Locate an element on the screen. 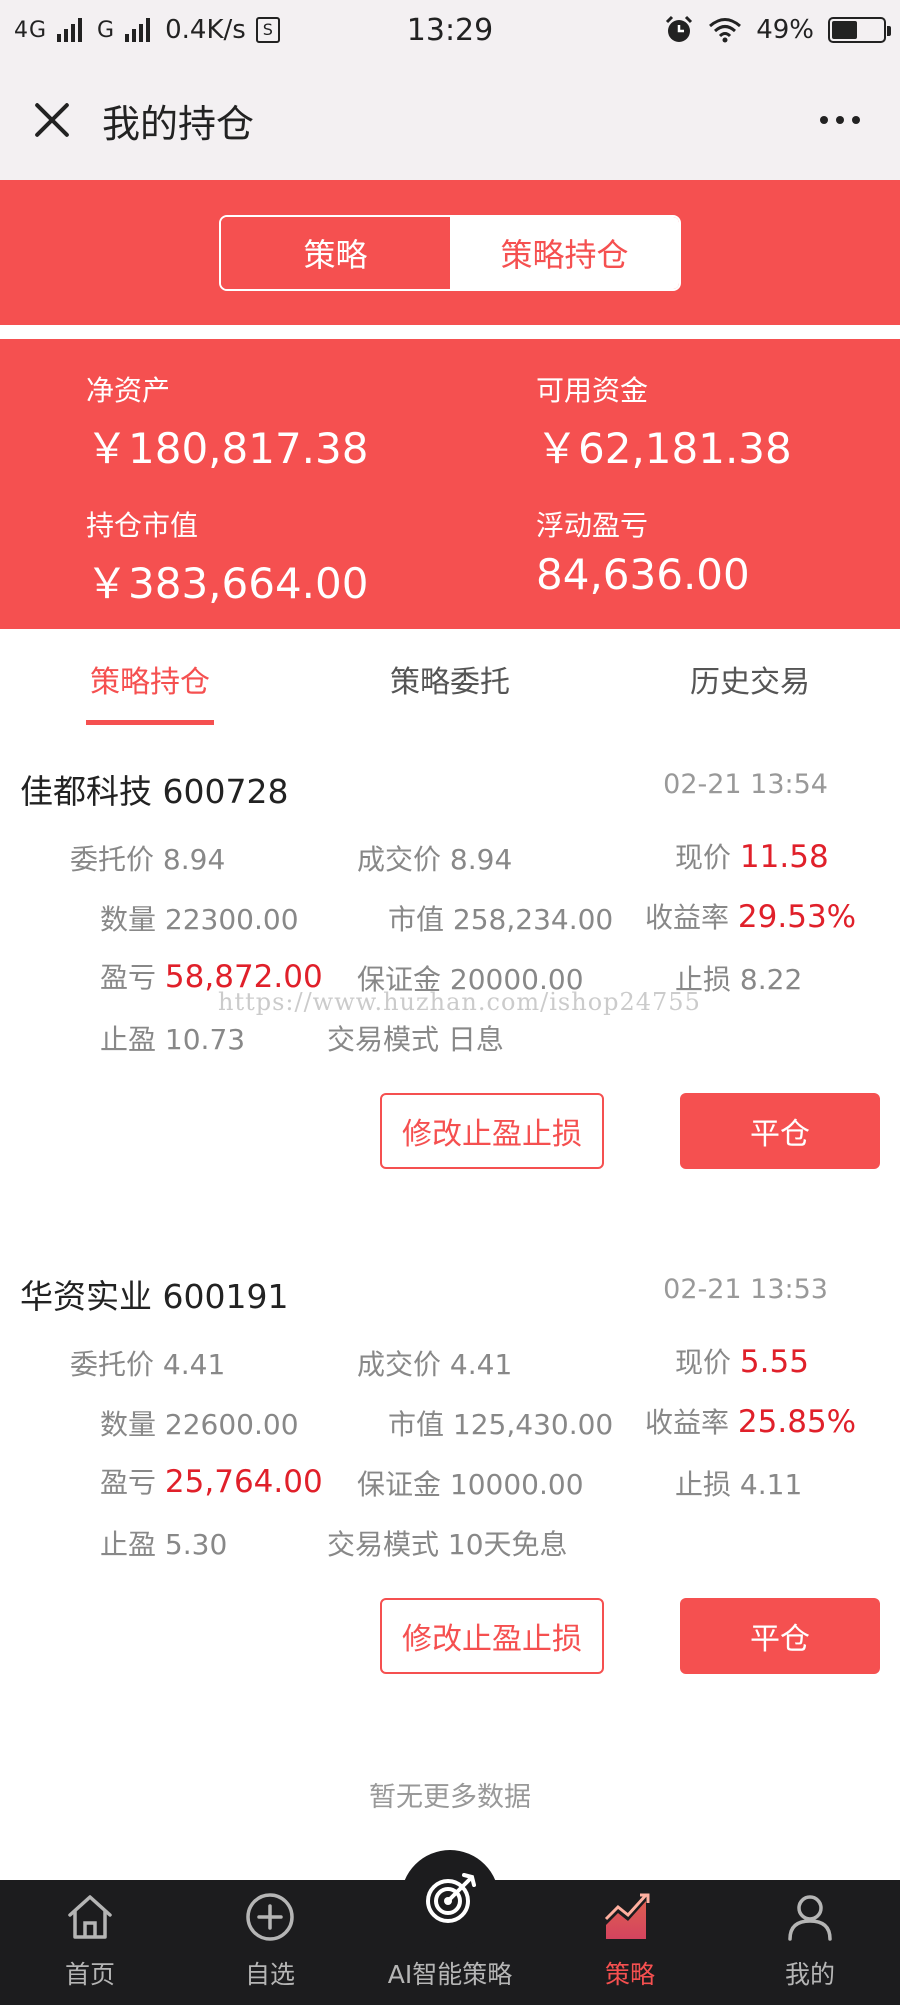 The image size is (900, 2005). pnl: 盈亏 25,764.00 is located at coordinates (211, 1481).